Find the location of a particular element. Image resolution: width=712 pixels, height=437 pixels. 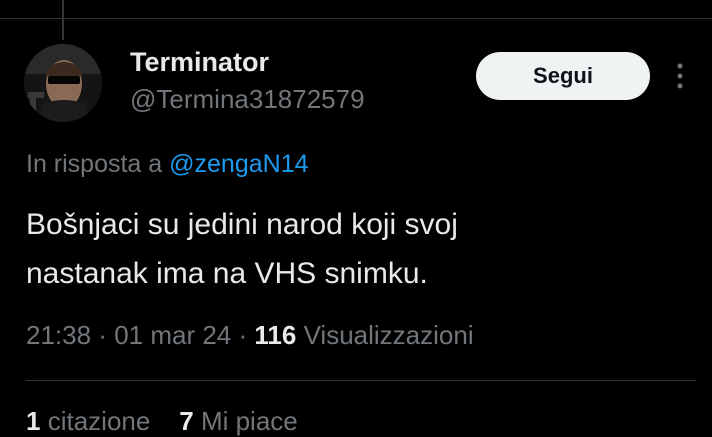

quotes-label: citazione is located at coordinates (99, 421).